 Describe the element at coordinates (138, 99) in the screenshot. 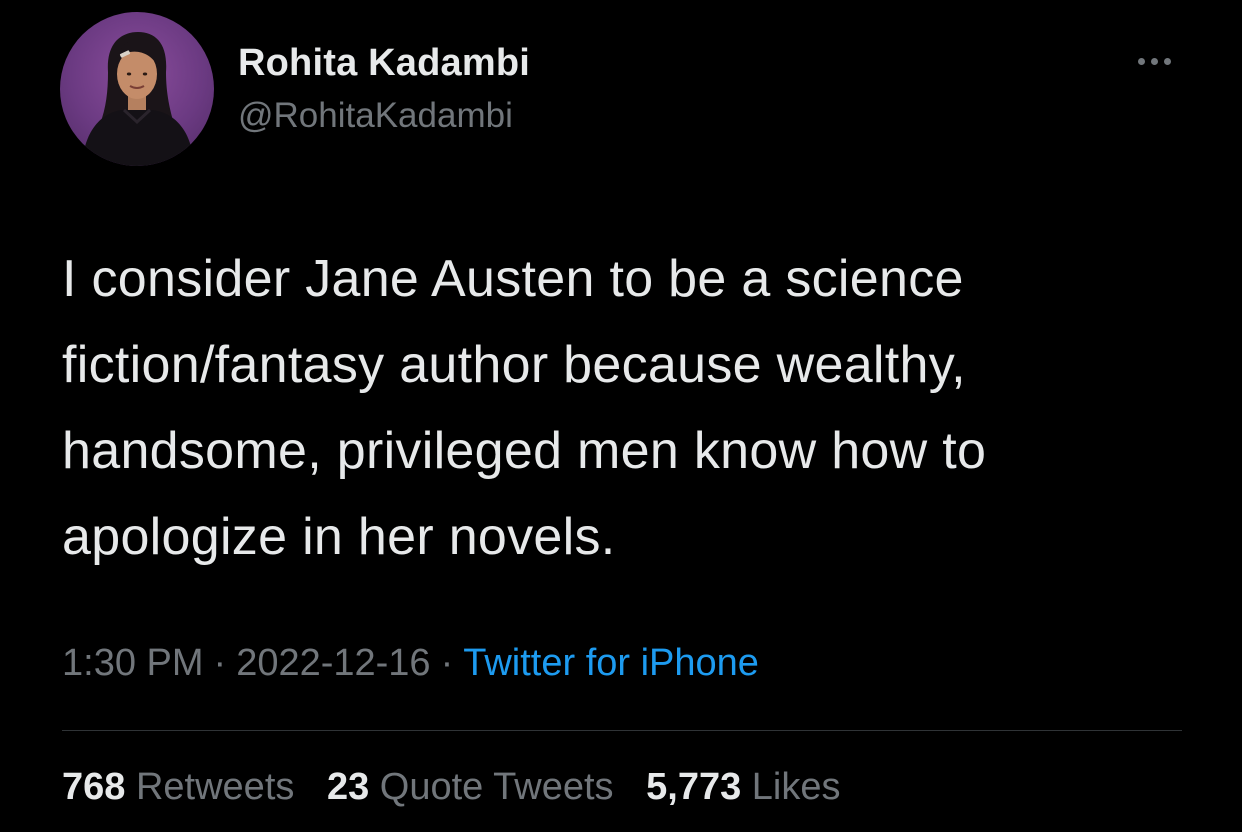

I see `avatar-portrait-icon` at that location.